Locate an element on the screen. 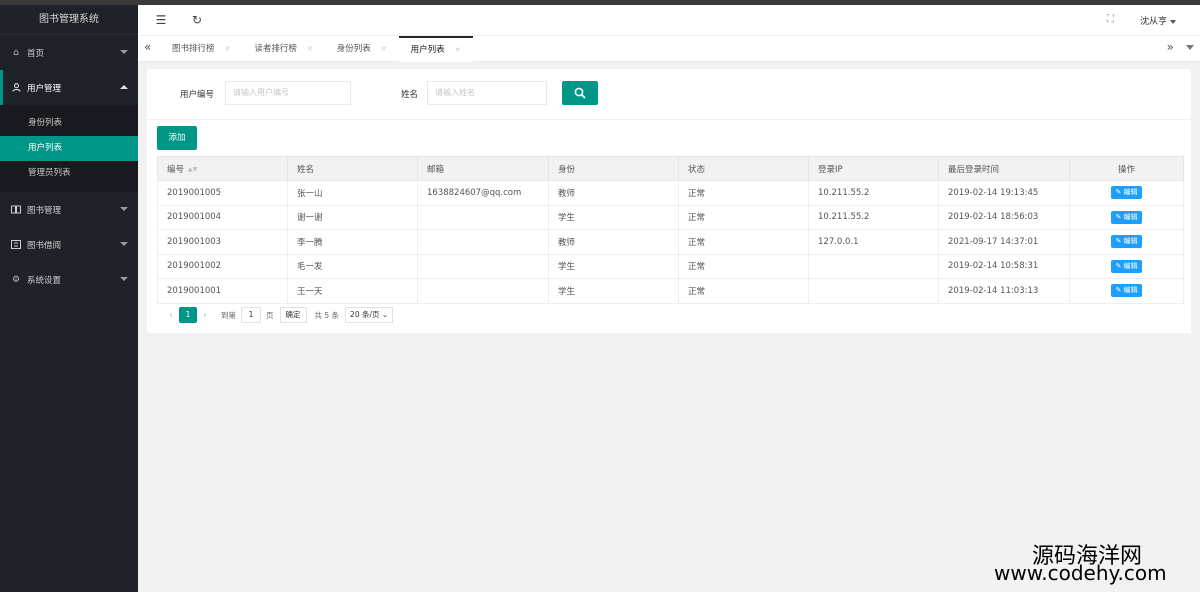  borrow-icon is located at coordinates (16, 245).